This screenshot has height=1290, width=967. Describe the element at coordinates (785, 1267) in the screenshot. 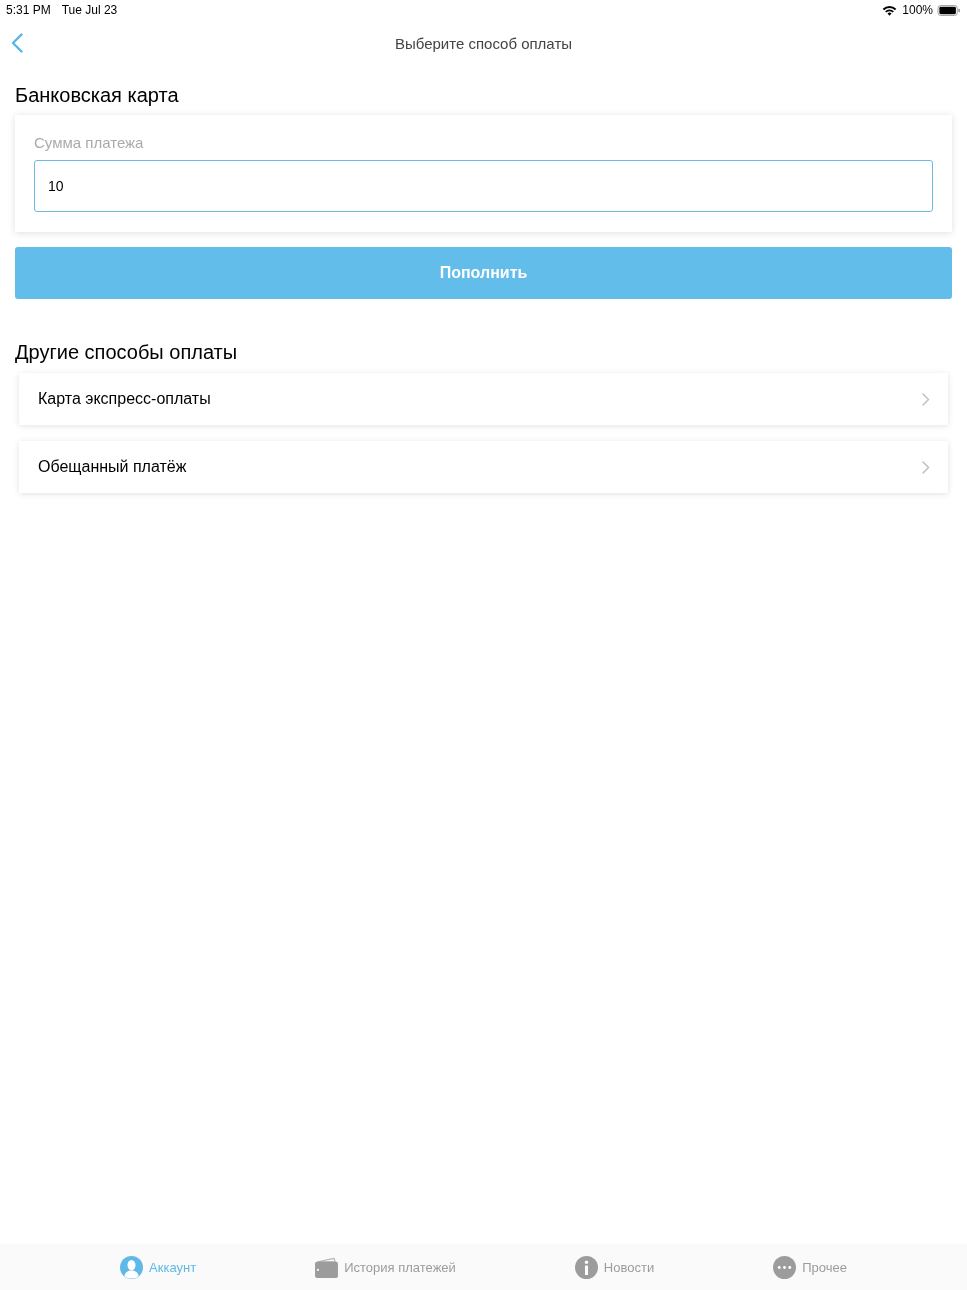

I see `more-icon` at that location.